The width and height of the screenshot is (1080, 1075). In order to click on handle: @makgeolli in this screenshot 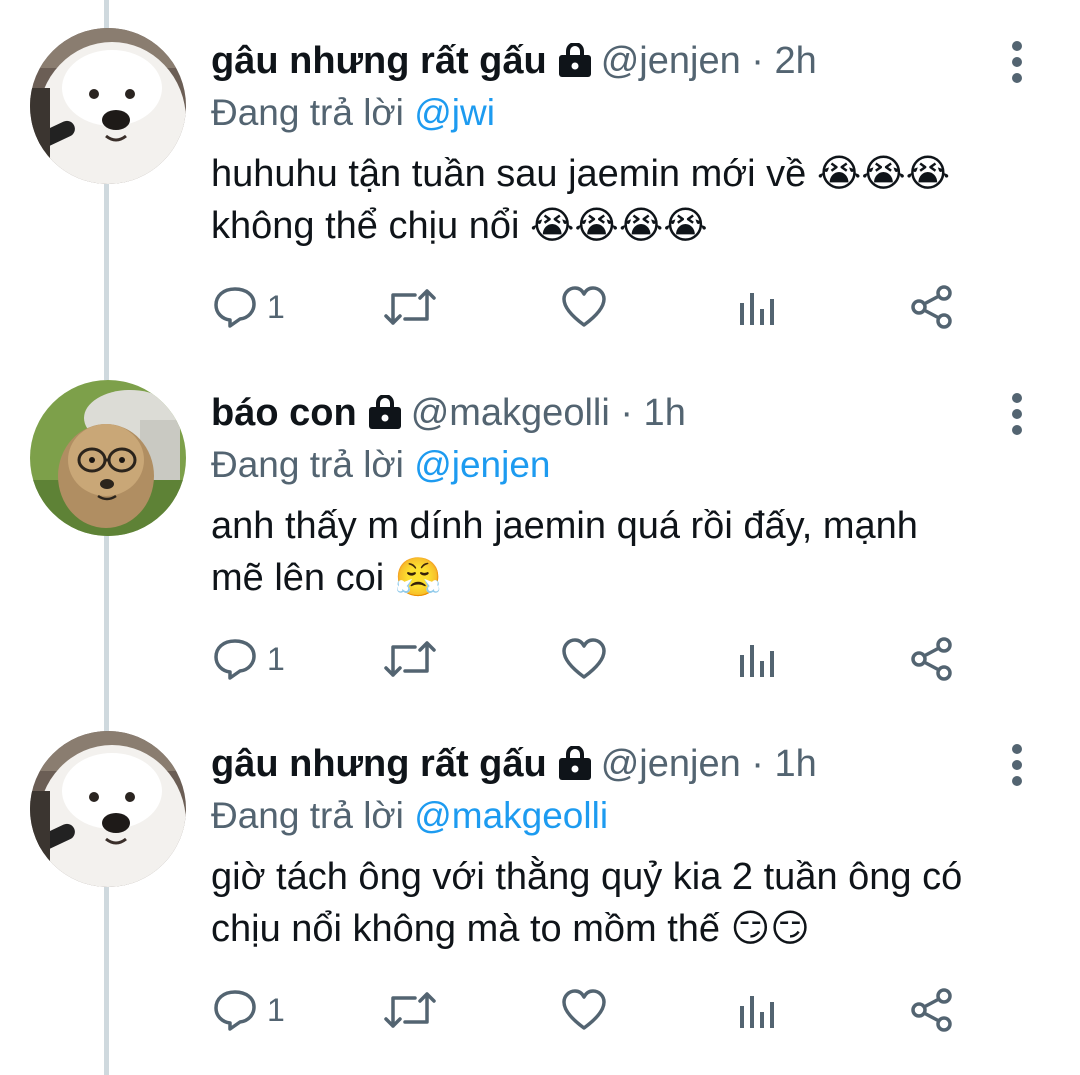, I will do `click(510, 413)`.